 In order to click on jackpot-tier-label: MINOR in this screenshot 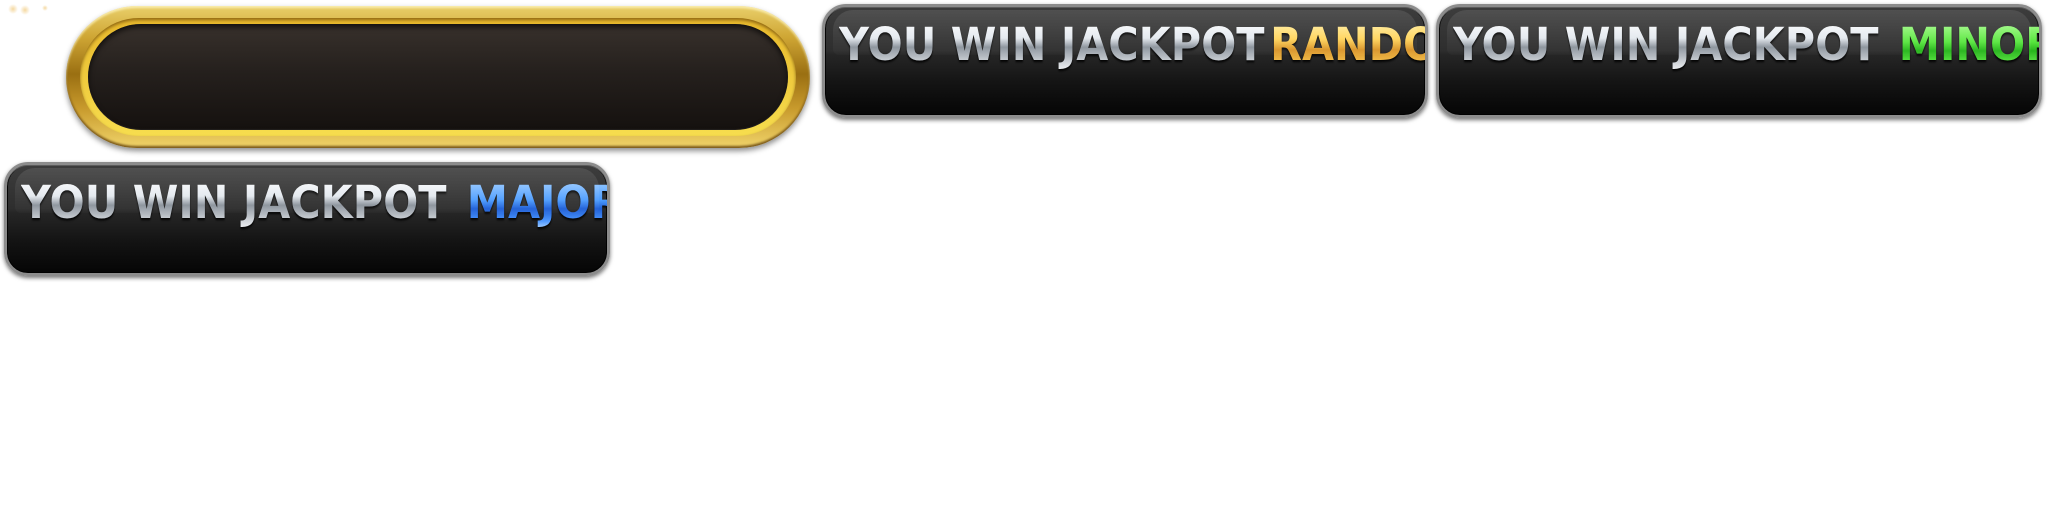, I will do `click(1969, 44)`.